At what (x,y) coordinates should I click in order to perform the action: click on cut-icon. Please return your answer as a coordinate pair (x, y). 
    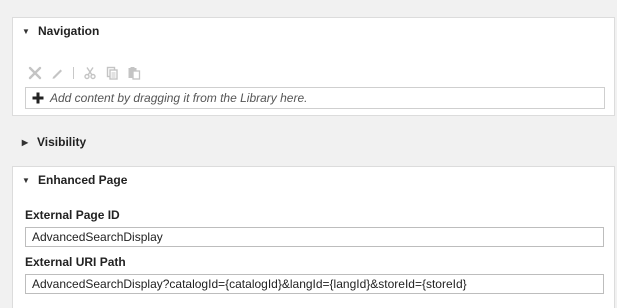
    Looking at the image, I should click on (90, 73).